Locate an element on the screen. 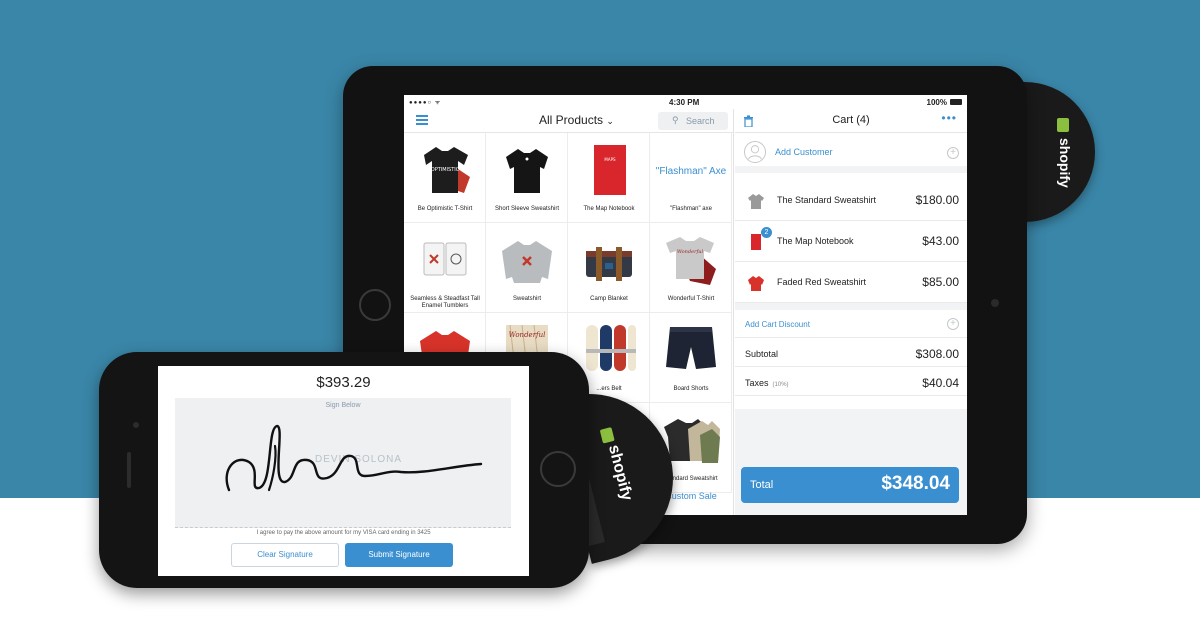 This screenshot has width=1200, height=630. section-divider is located at coordinates (851, 306).